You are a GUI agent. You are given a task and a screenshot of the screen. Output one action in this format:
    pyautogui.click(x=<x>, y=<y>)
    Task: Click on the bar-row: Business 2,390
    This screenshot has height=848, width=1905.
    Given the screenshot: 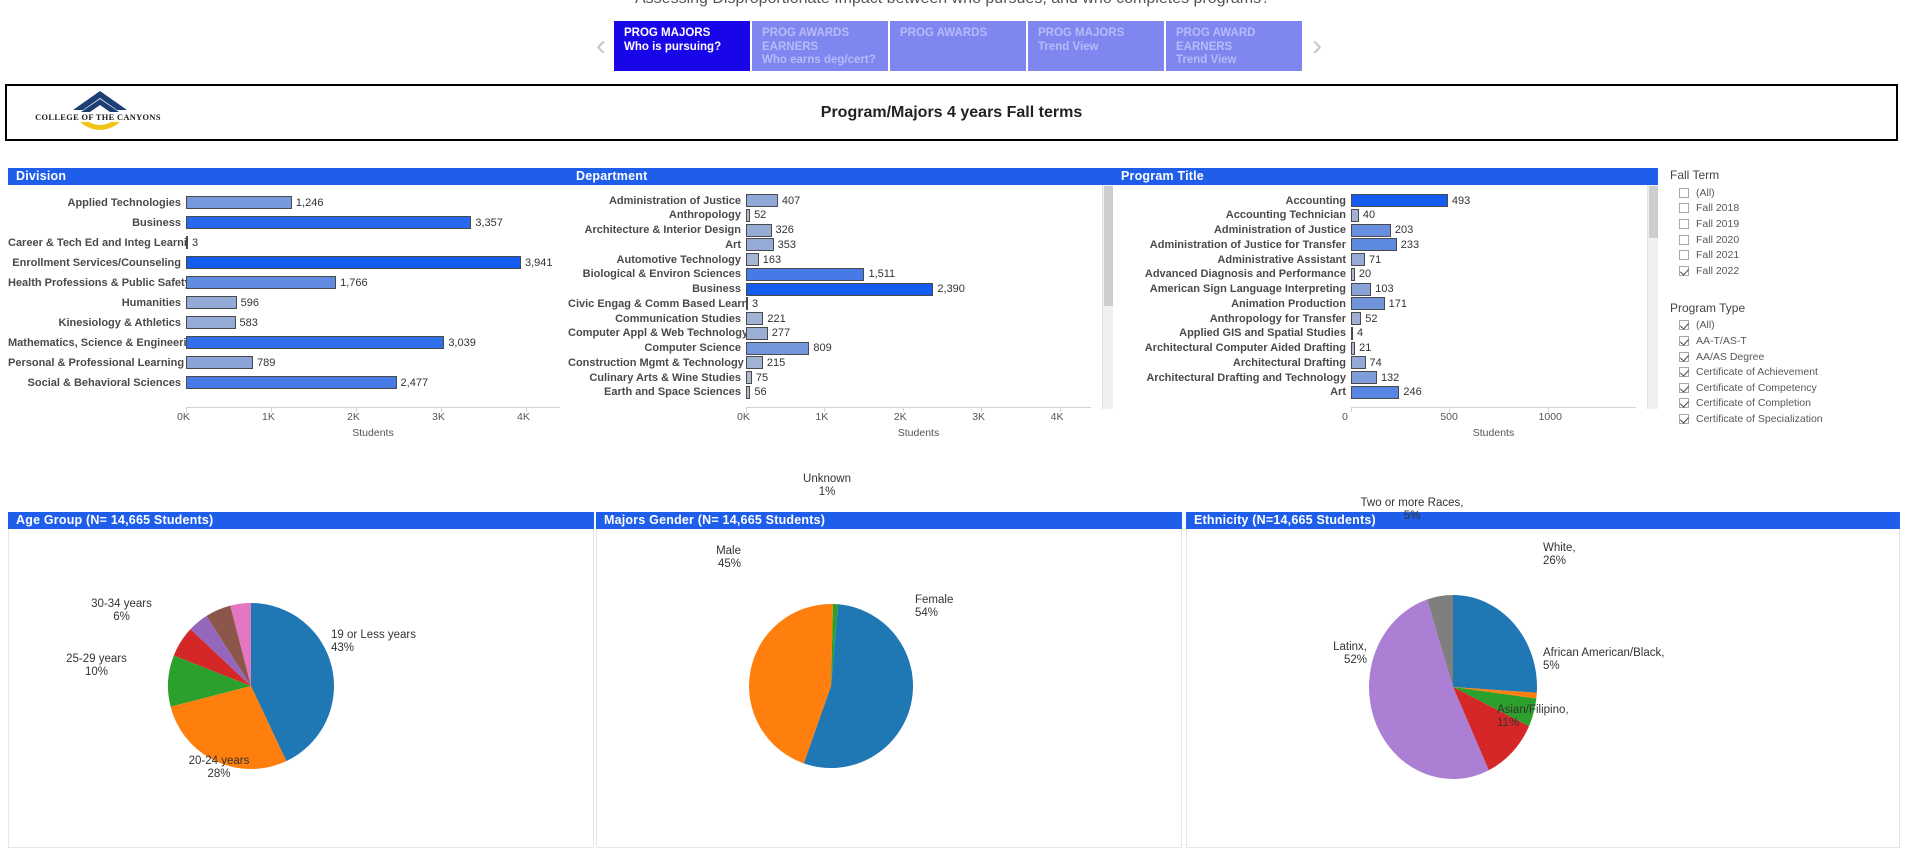 What is the action you would take?
    pyautogui.click(x=840, y=289)
    